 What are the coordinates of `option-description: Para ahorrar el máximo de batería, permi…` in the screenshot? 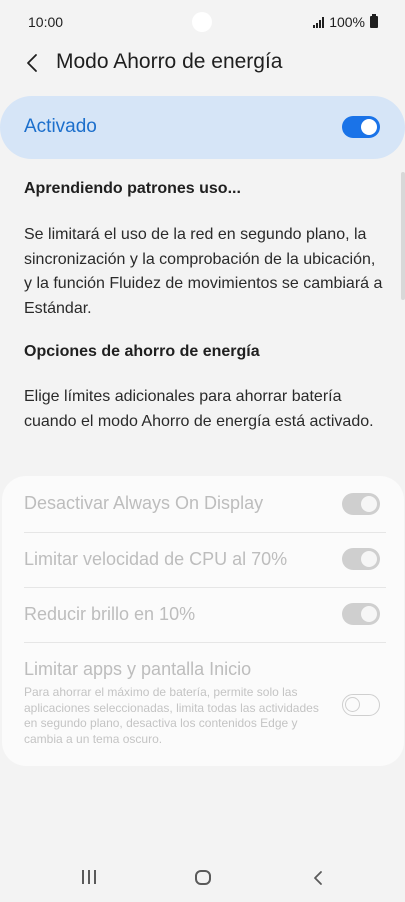 It's located at (171, 715).